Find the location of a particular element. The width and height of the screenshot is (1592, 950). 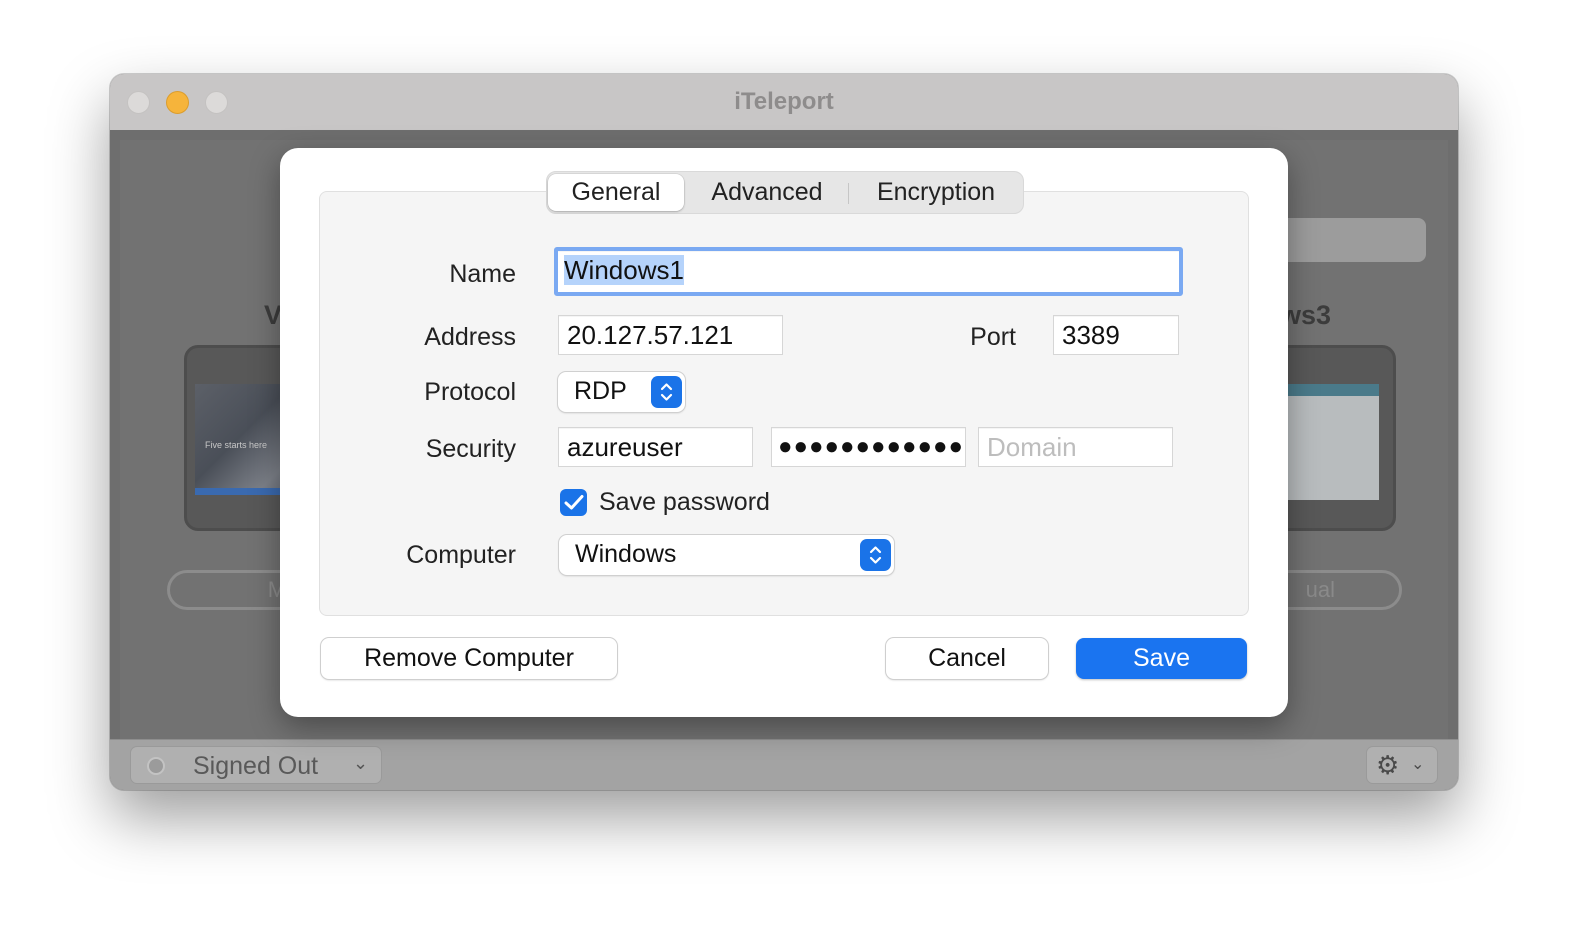

address-field: 20.127.57.121 is located at coordinates (670, 335).